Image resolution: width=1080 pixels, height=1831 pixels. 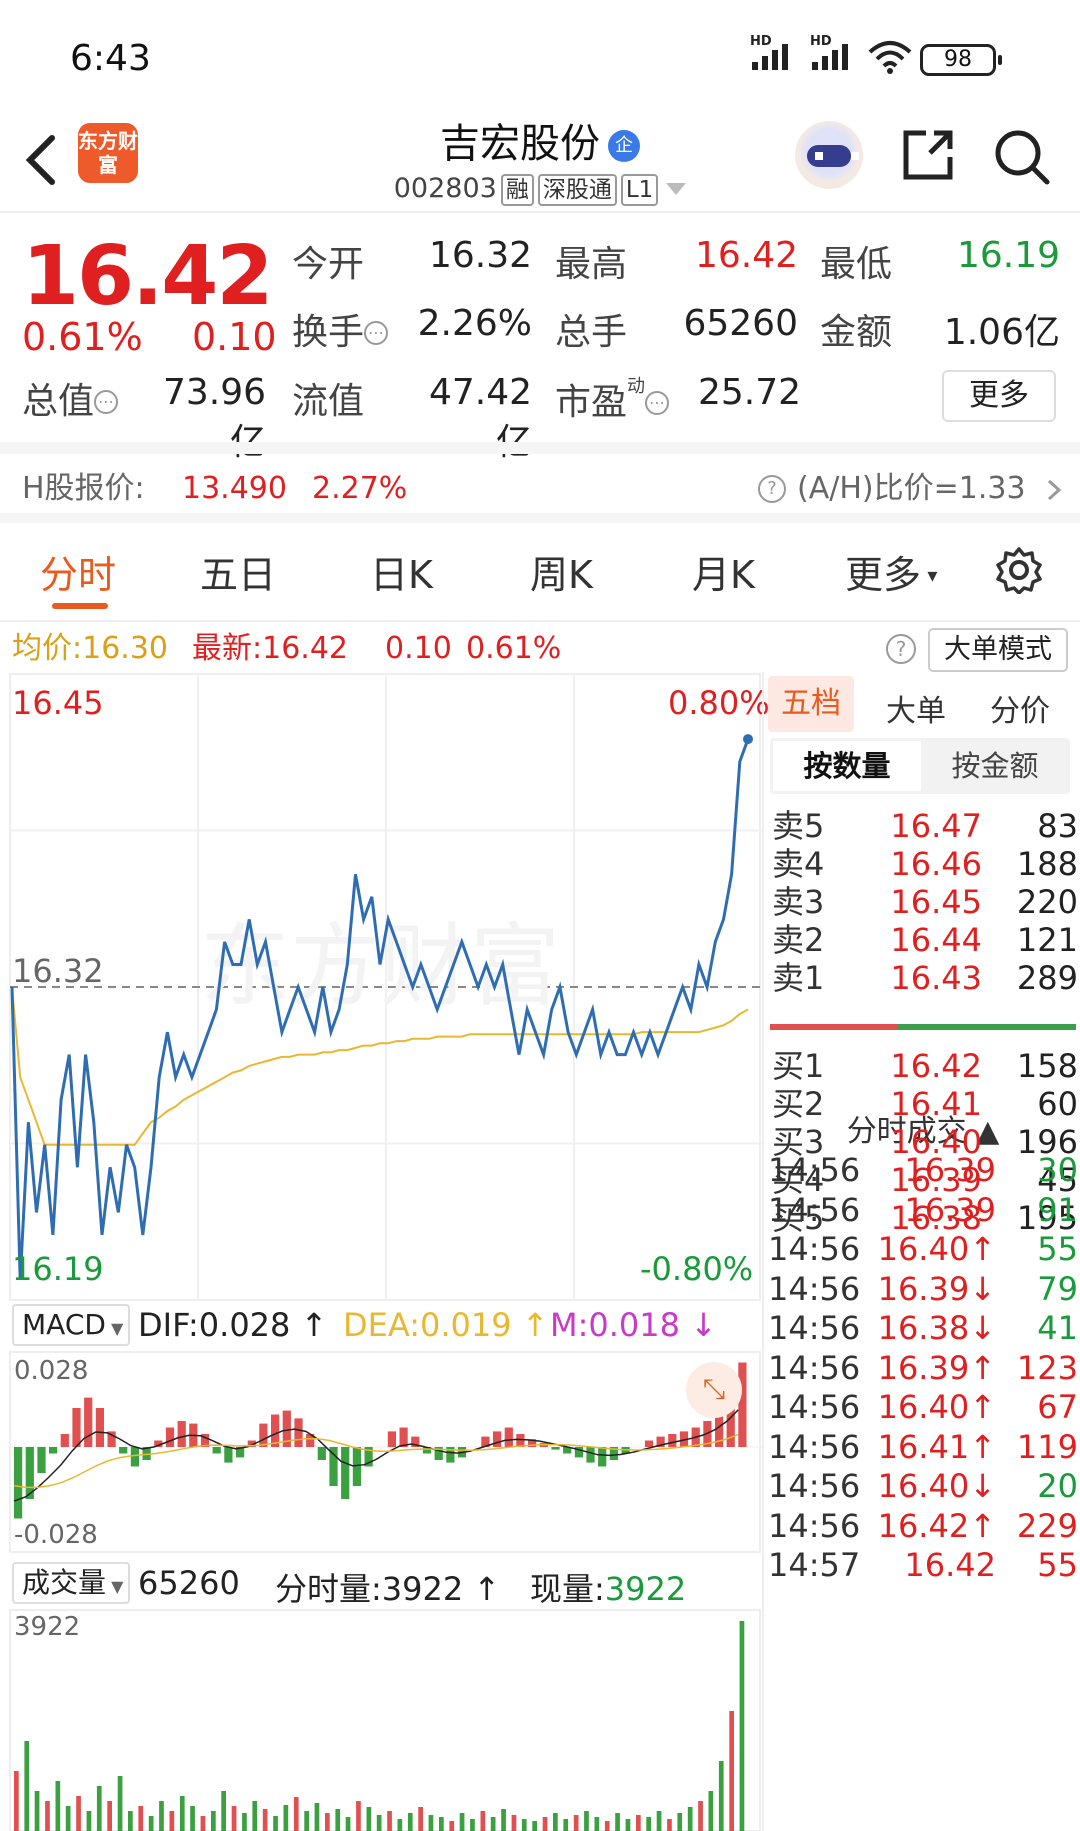 I want to click on stock-name: 吉宏股份, so click(x=520, y=144).